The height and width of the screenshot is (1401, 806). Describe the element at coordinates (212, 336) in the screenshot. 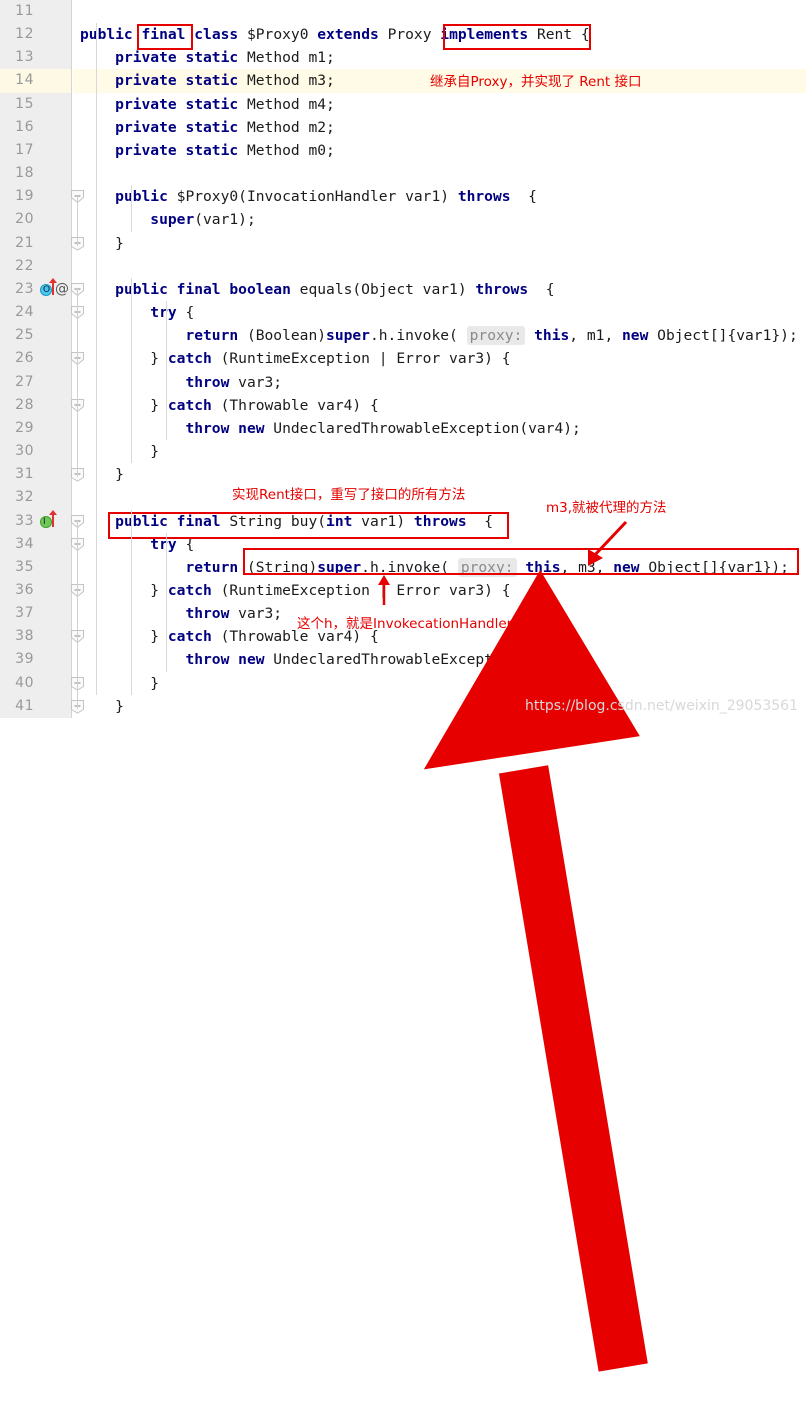

I see `keyword-token: return` at that location.